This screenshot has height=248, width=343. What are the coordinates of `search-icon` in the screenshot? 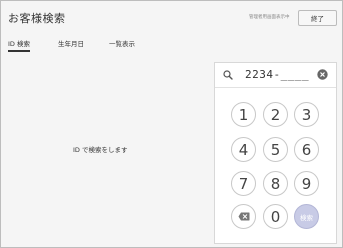 It's located at (228, 75).